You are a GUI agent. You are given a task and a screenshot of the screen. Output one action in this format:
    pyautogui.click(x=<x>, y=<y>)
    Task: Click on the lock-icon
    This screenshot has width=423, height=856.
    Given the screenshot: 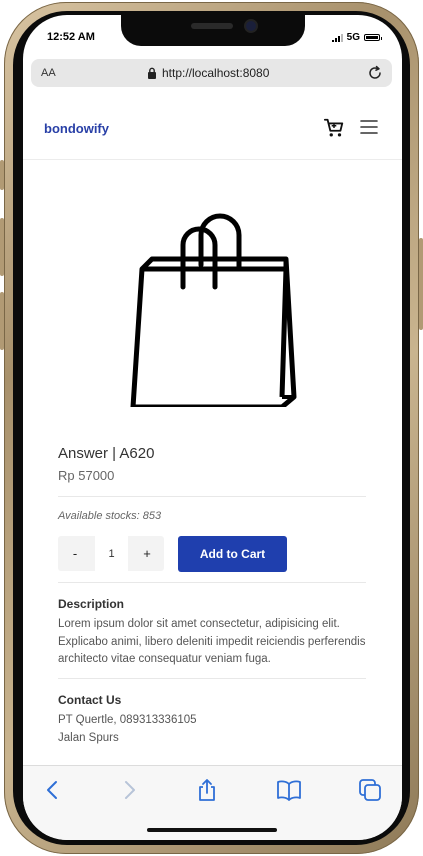 What is the action you would take?
    pyautogui.click(x=152, y=73)
    